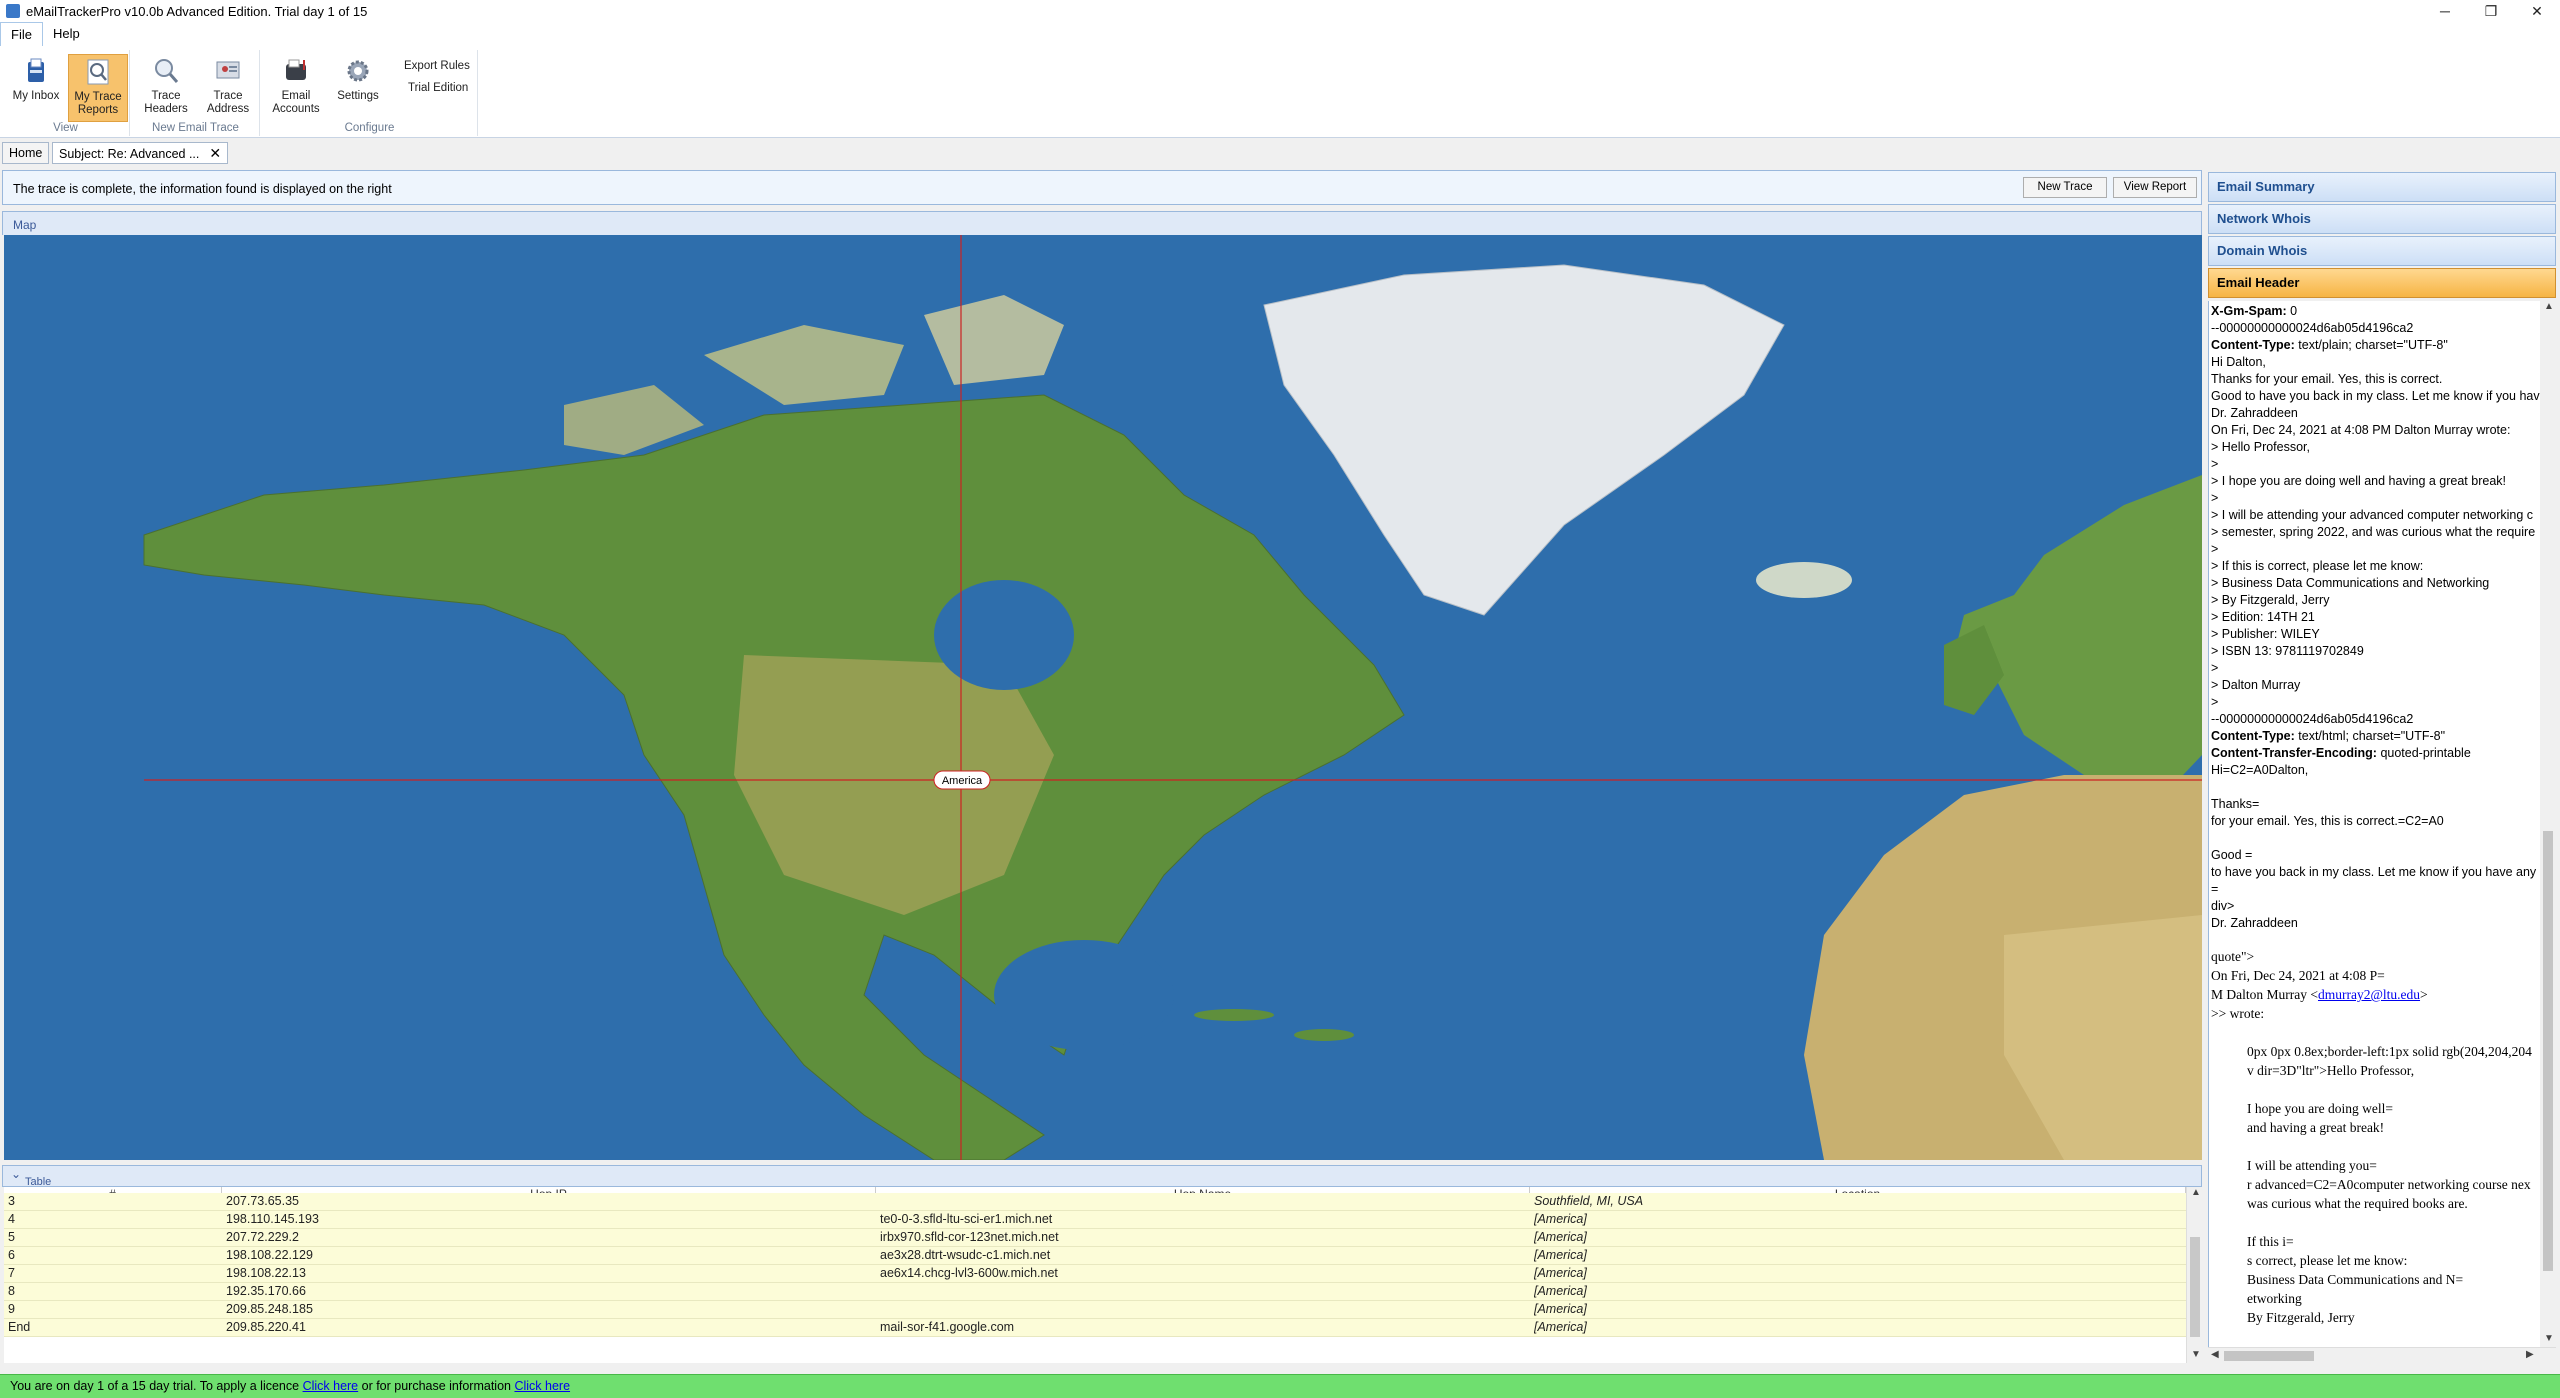 The image size is (2560, 1398). What do you see at coordinates (358, 88) in the screenshot?
I see `settings-button: Settings` at bounding box center [358, 88].